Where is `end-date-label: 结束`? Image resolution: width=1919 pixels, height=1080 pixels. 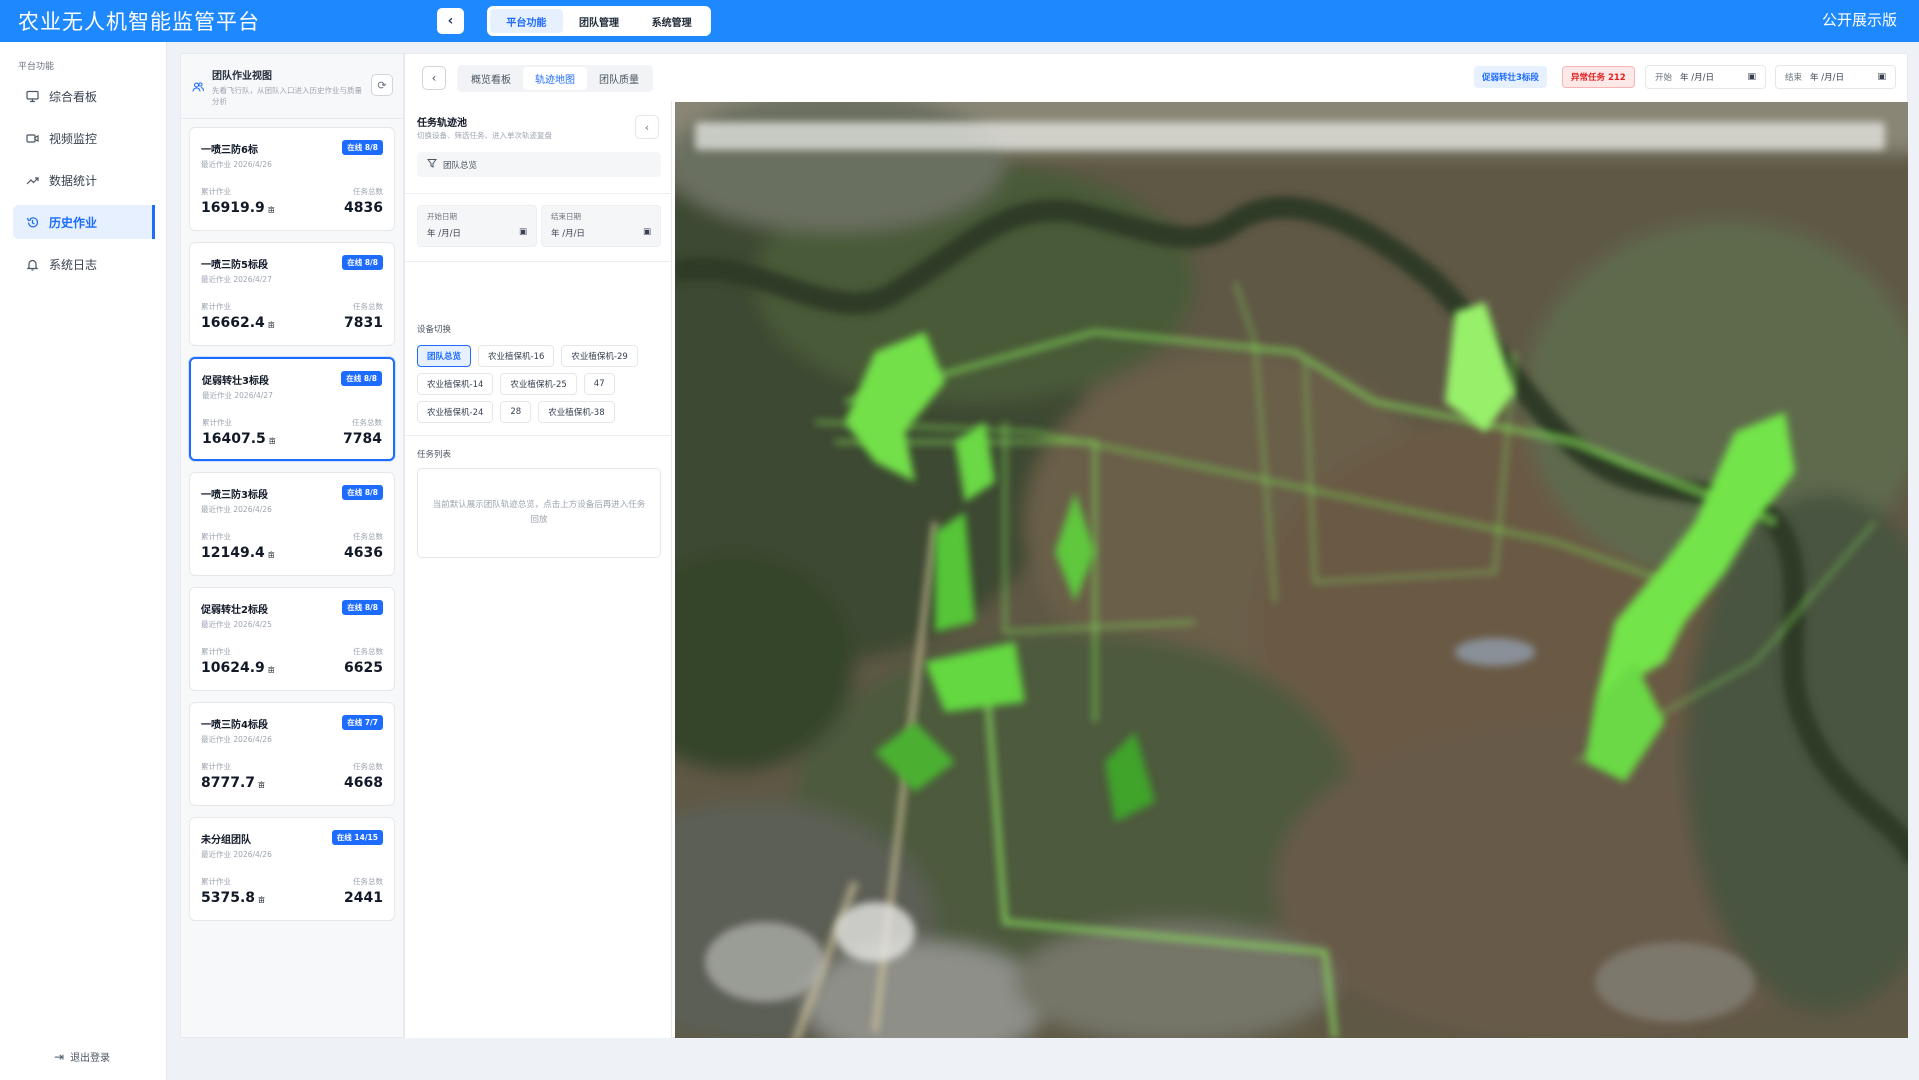
end-date-label: 结束 is located at coordinates (1794, 78).